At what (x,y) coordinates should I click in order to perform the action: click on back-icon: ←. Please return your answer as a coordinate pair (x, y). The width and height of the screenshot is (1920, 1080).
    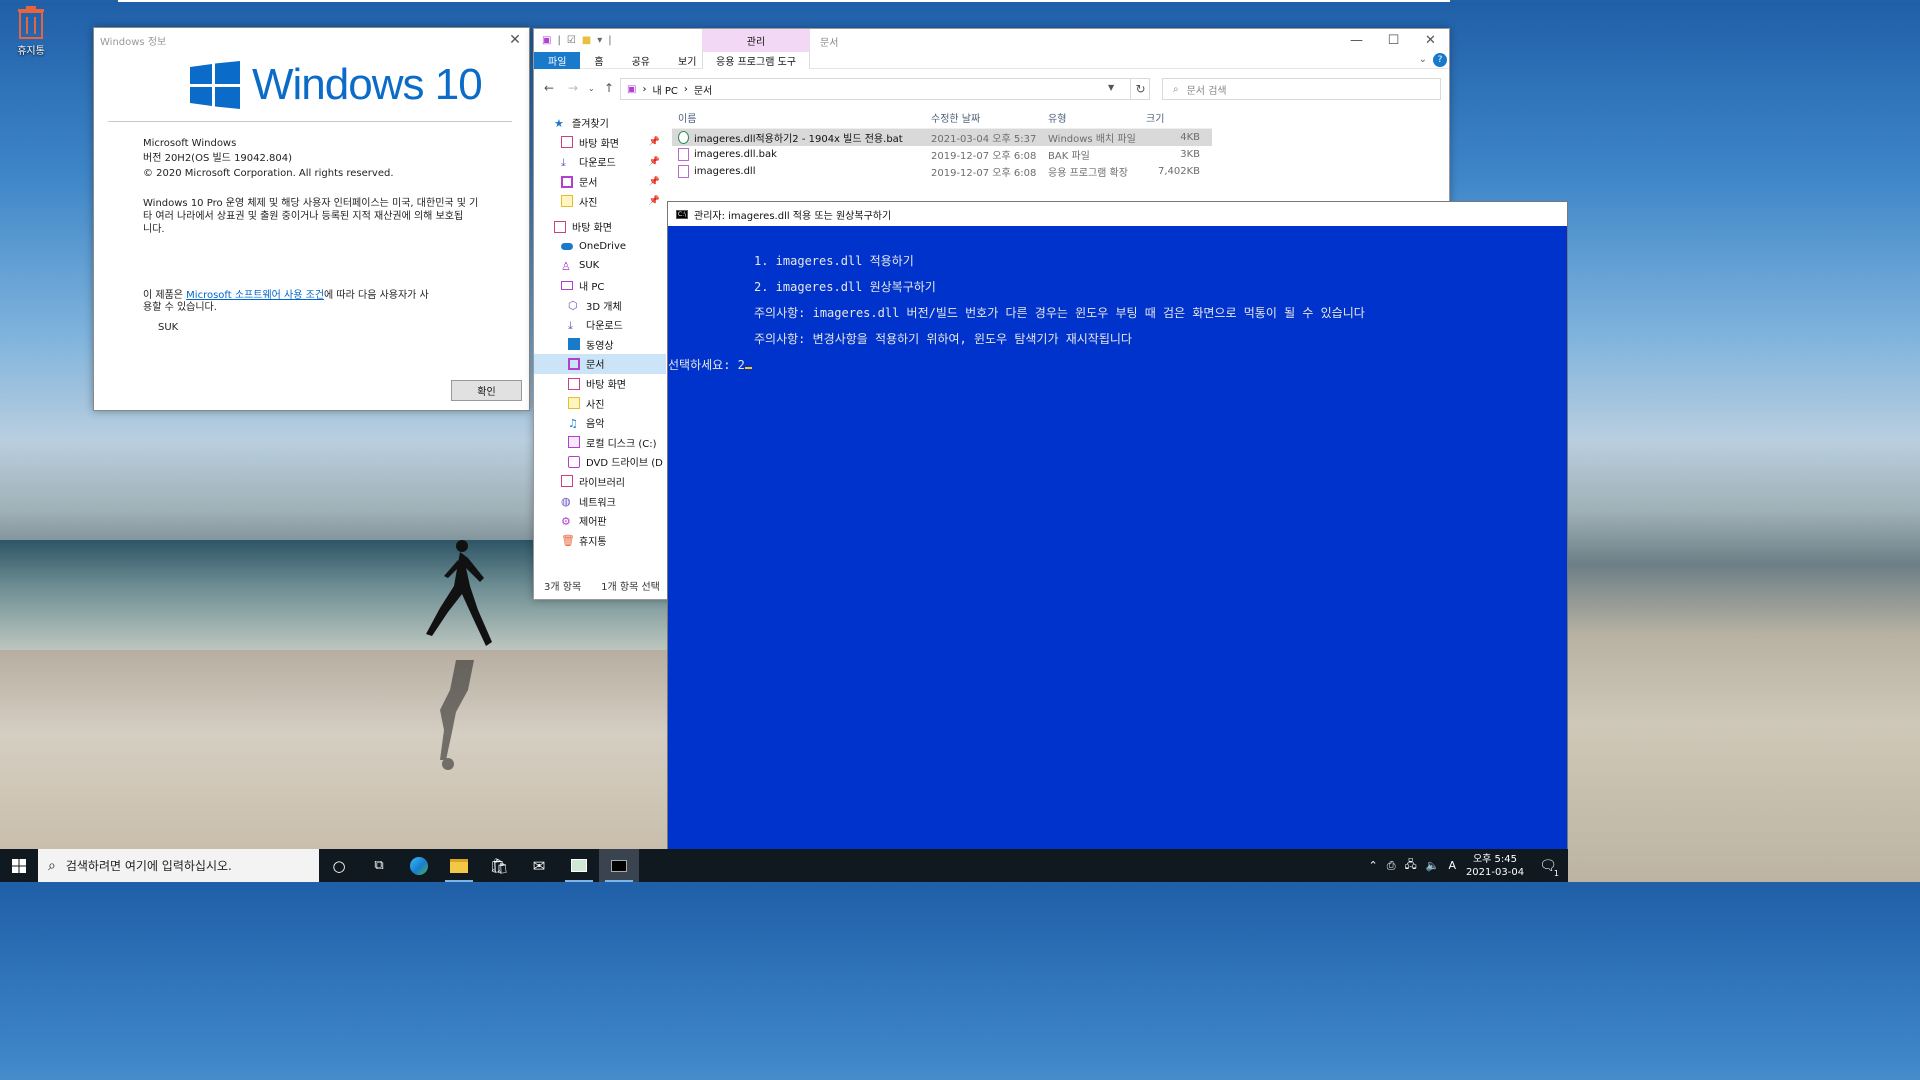
    Looking at the image, I should click on (549, 88).